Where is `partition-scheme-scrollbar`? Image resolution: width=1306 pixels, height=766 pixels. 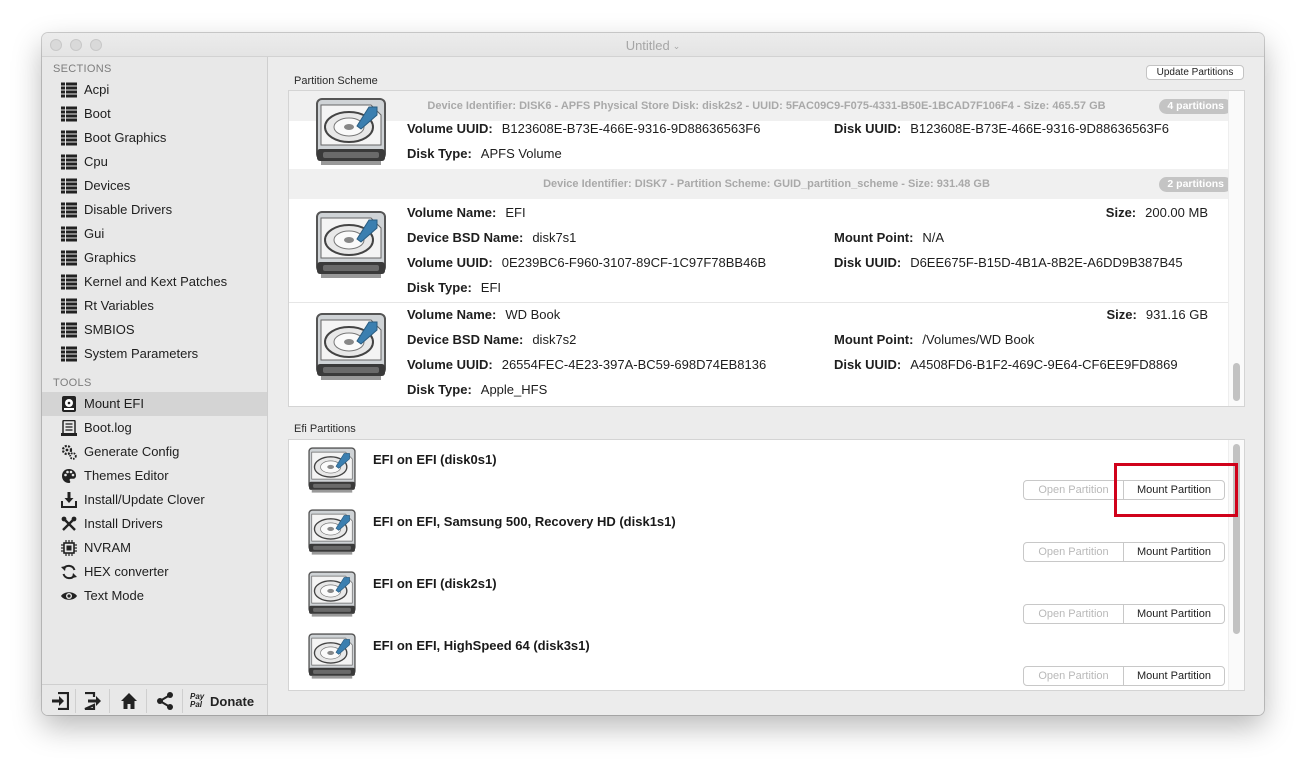
partition-scheme-scrollbar is located at coordinates (1236, 248).